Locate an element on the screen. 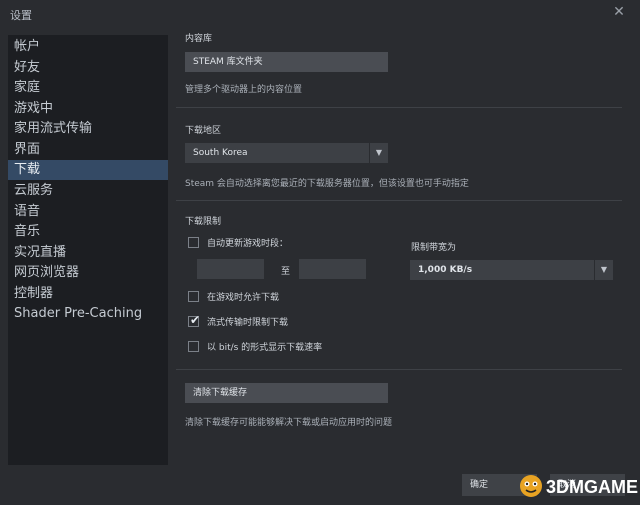 This screenshot has width=640, height=505. checkmark-icon: ✔ is located at coordinates (195, 320).